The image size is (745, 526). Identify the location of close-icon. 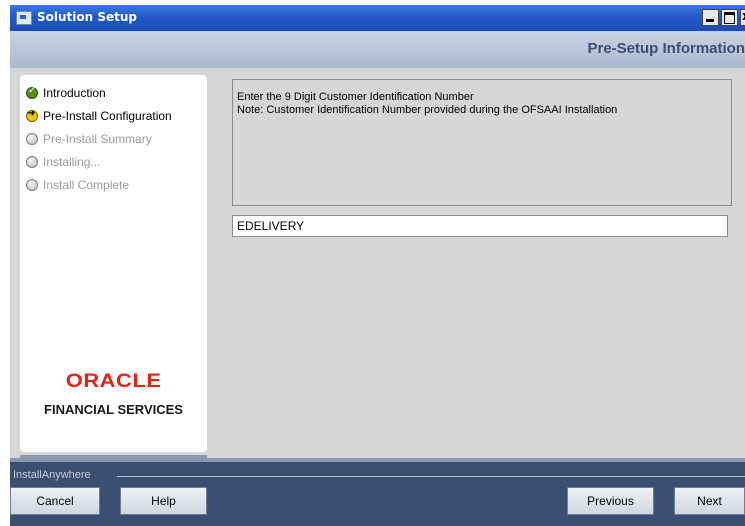
(742, 17).